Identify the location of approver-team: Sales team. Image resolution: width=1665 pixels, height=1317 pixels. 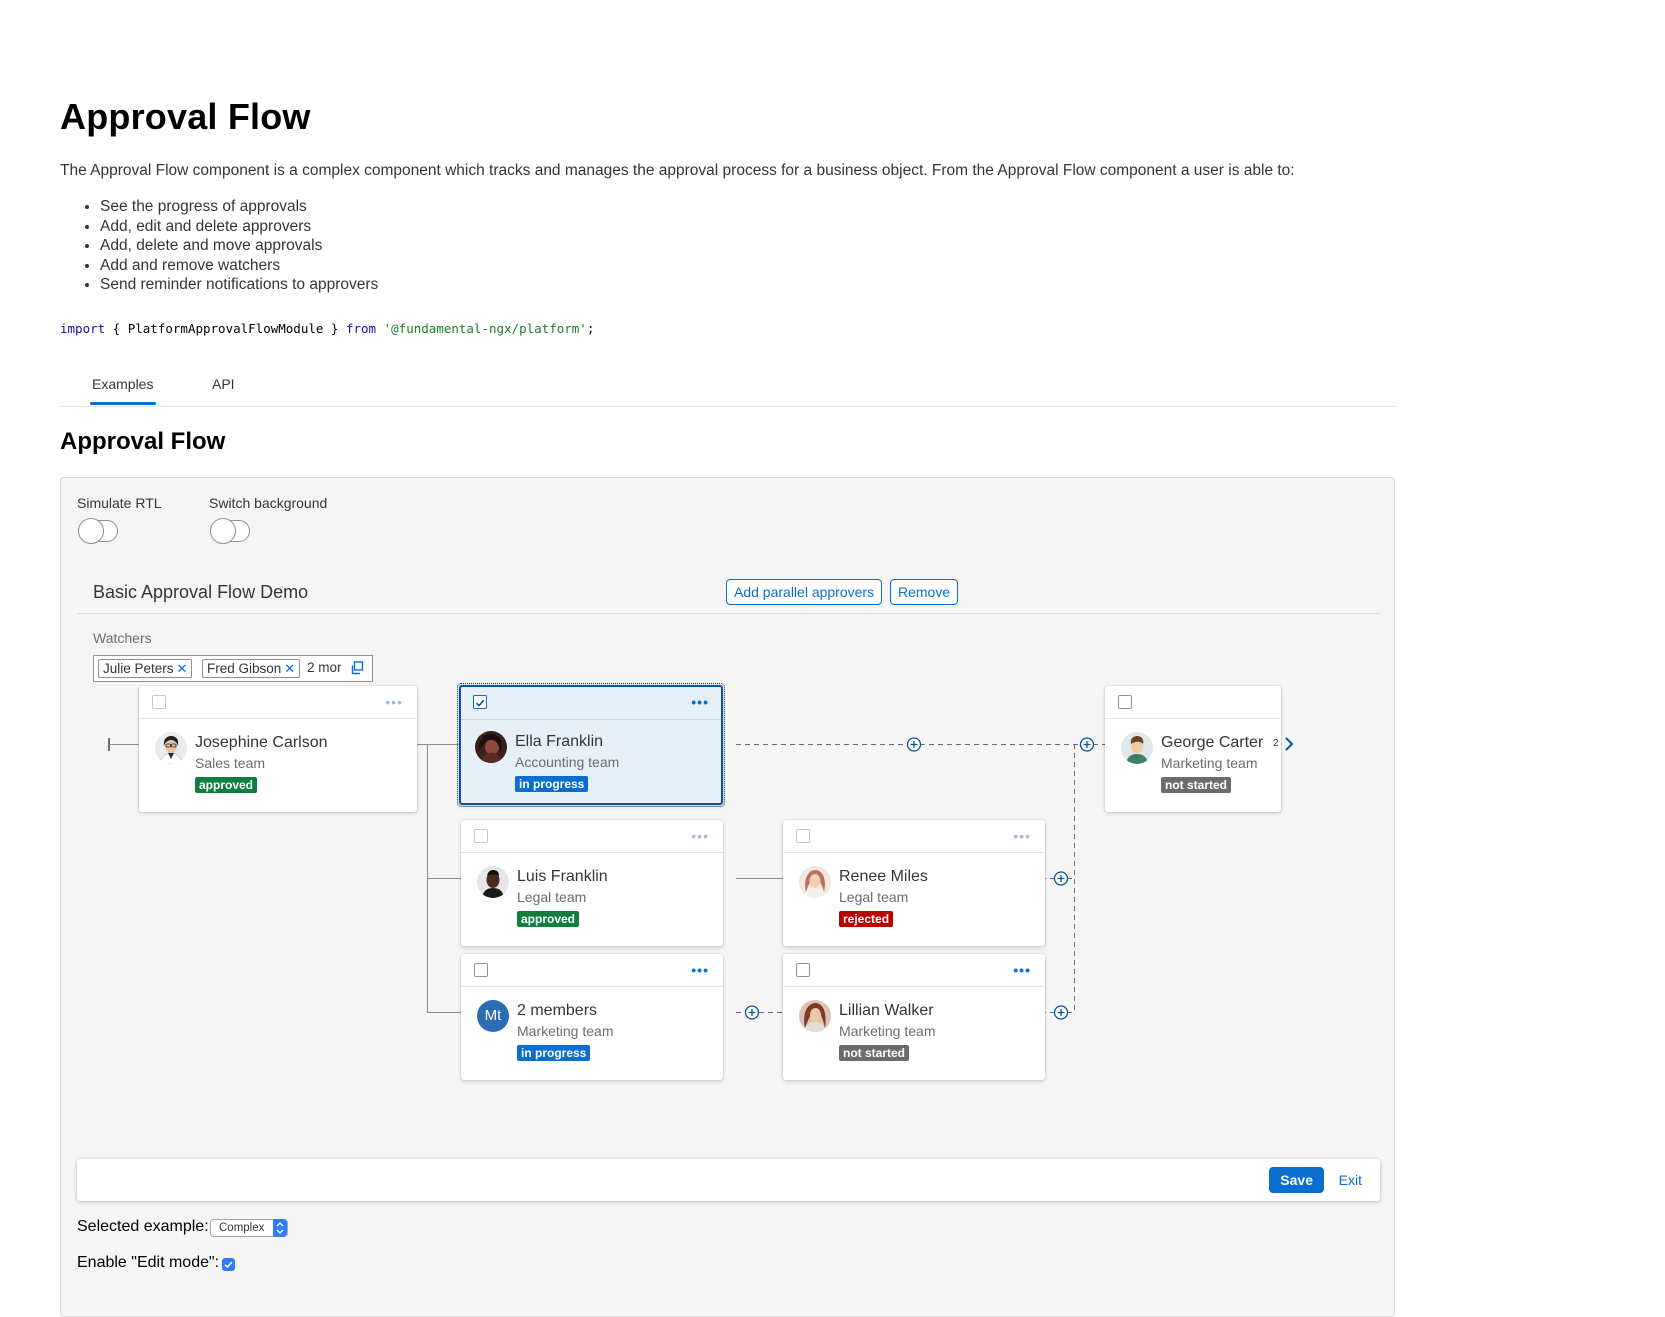
(230, 763).